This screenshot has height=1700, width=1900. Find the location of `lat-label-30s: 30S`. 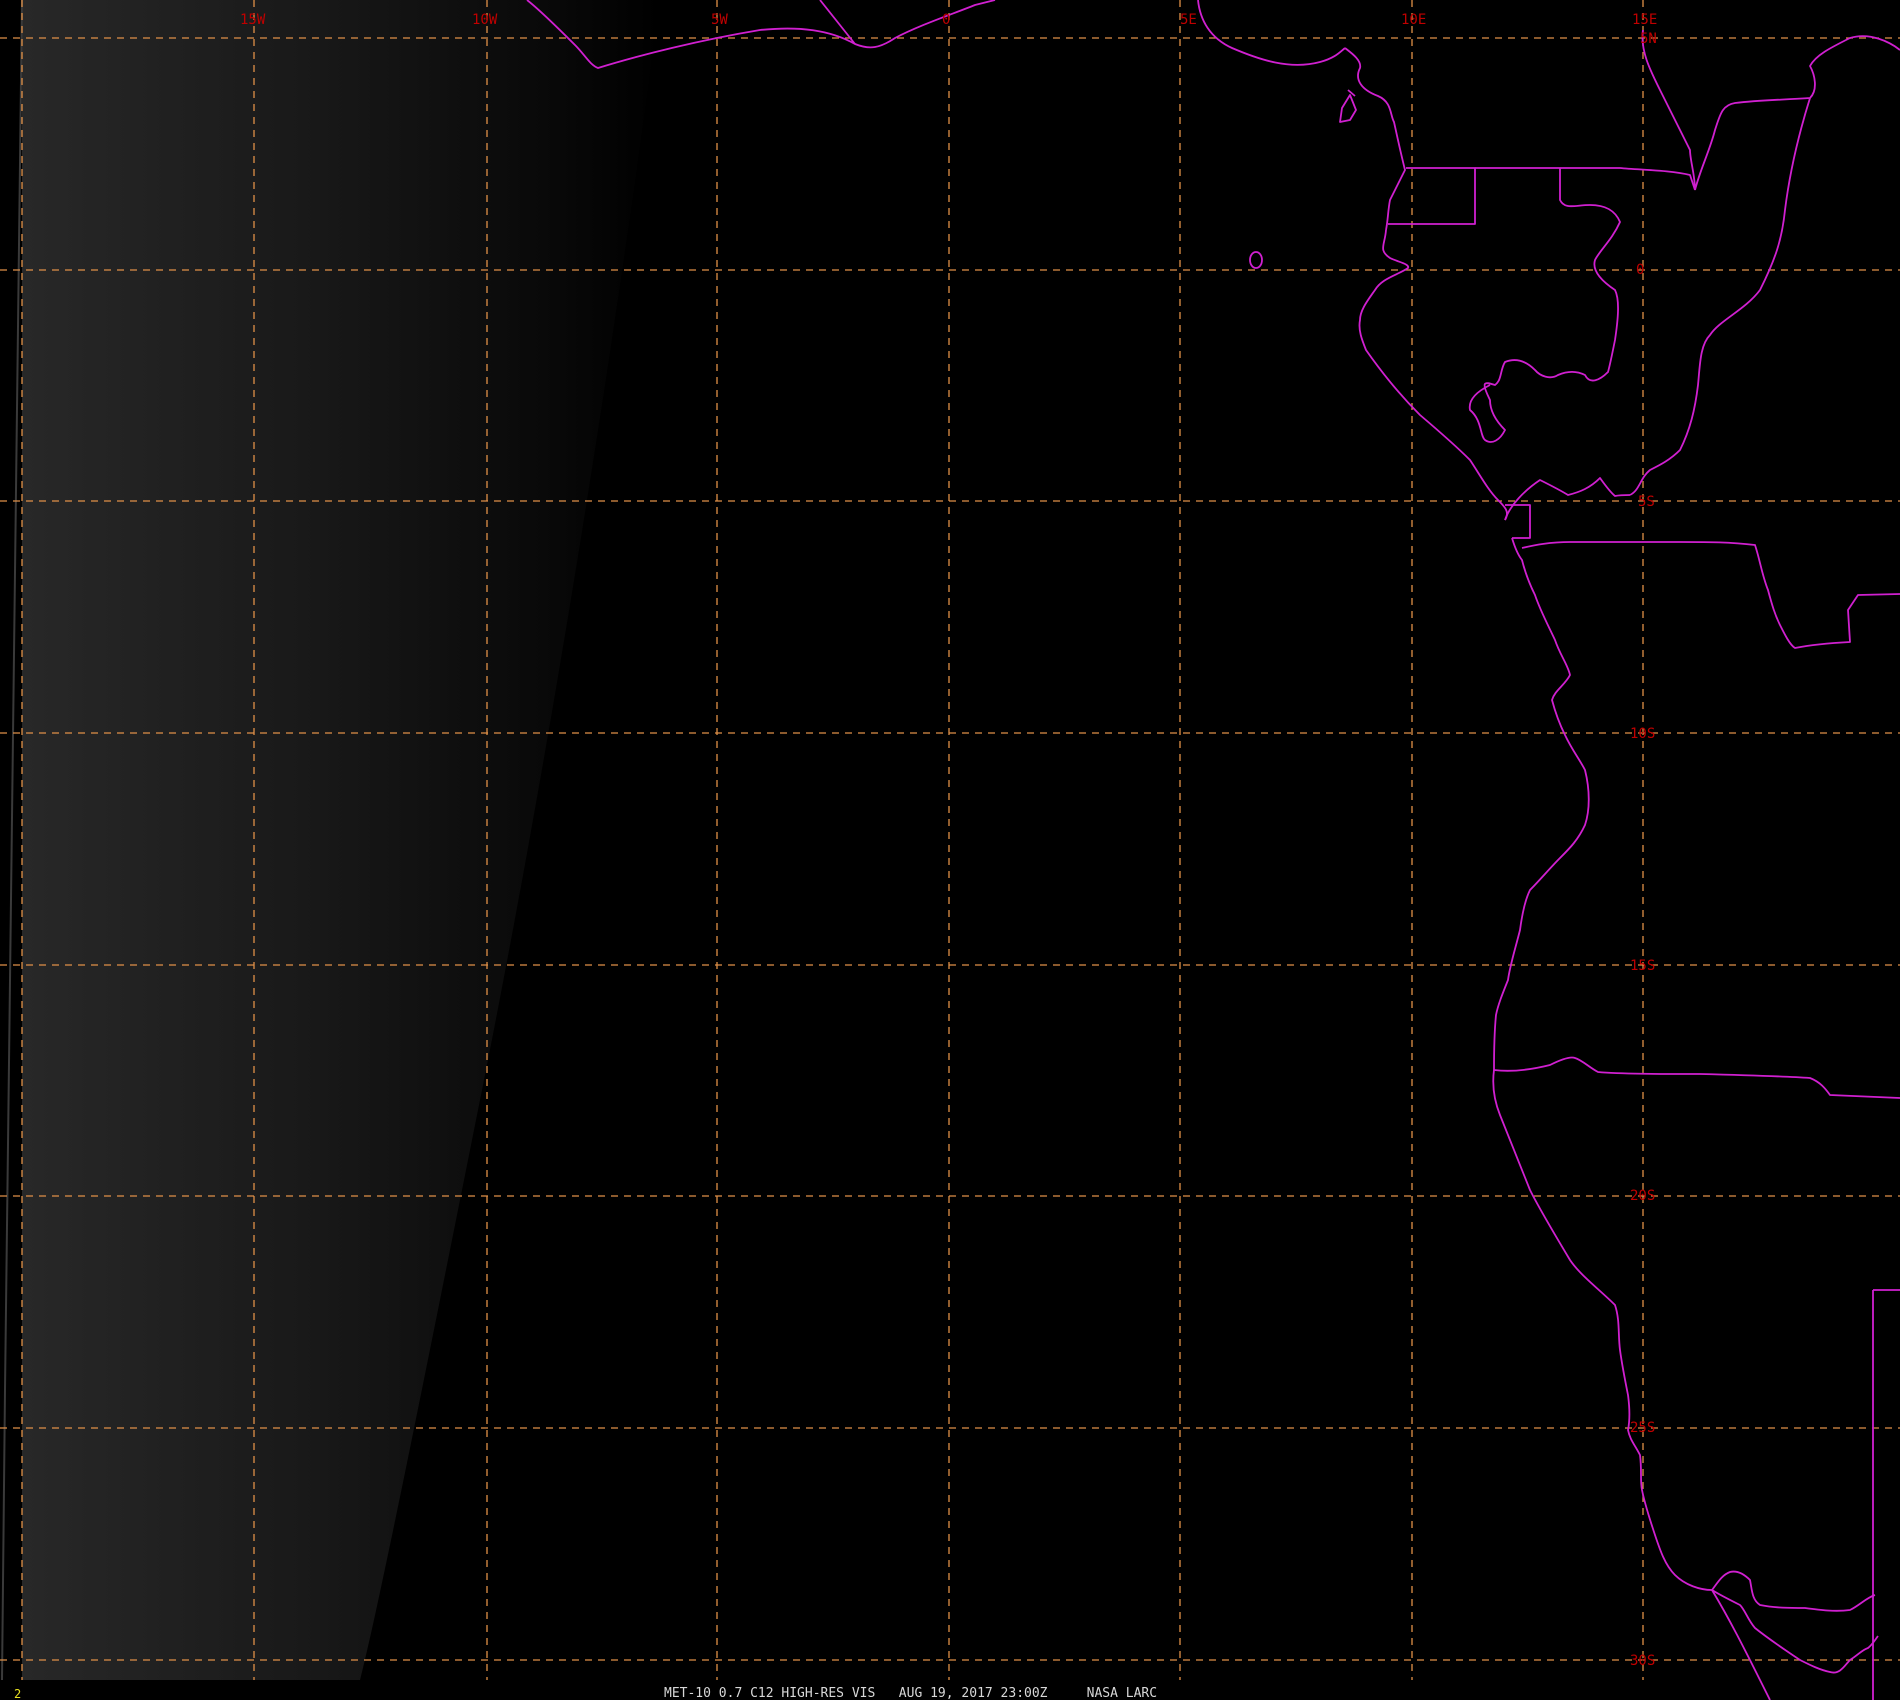

lat-label-30s: 30S is located at coordinates (1642, 1661).